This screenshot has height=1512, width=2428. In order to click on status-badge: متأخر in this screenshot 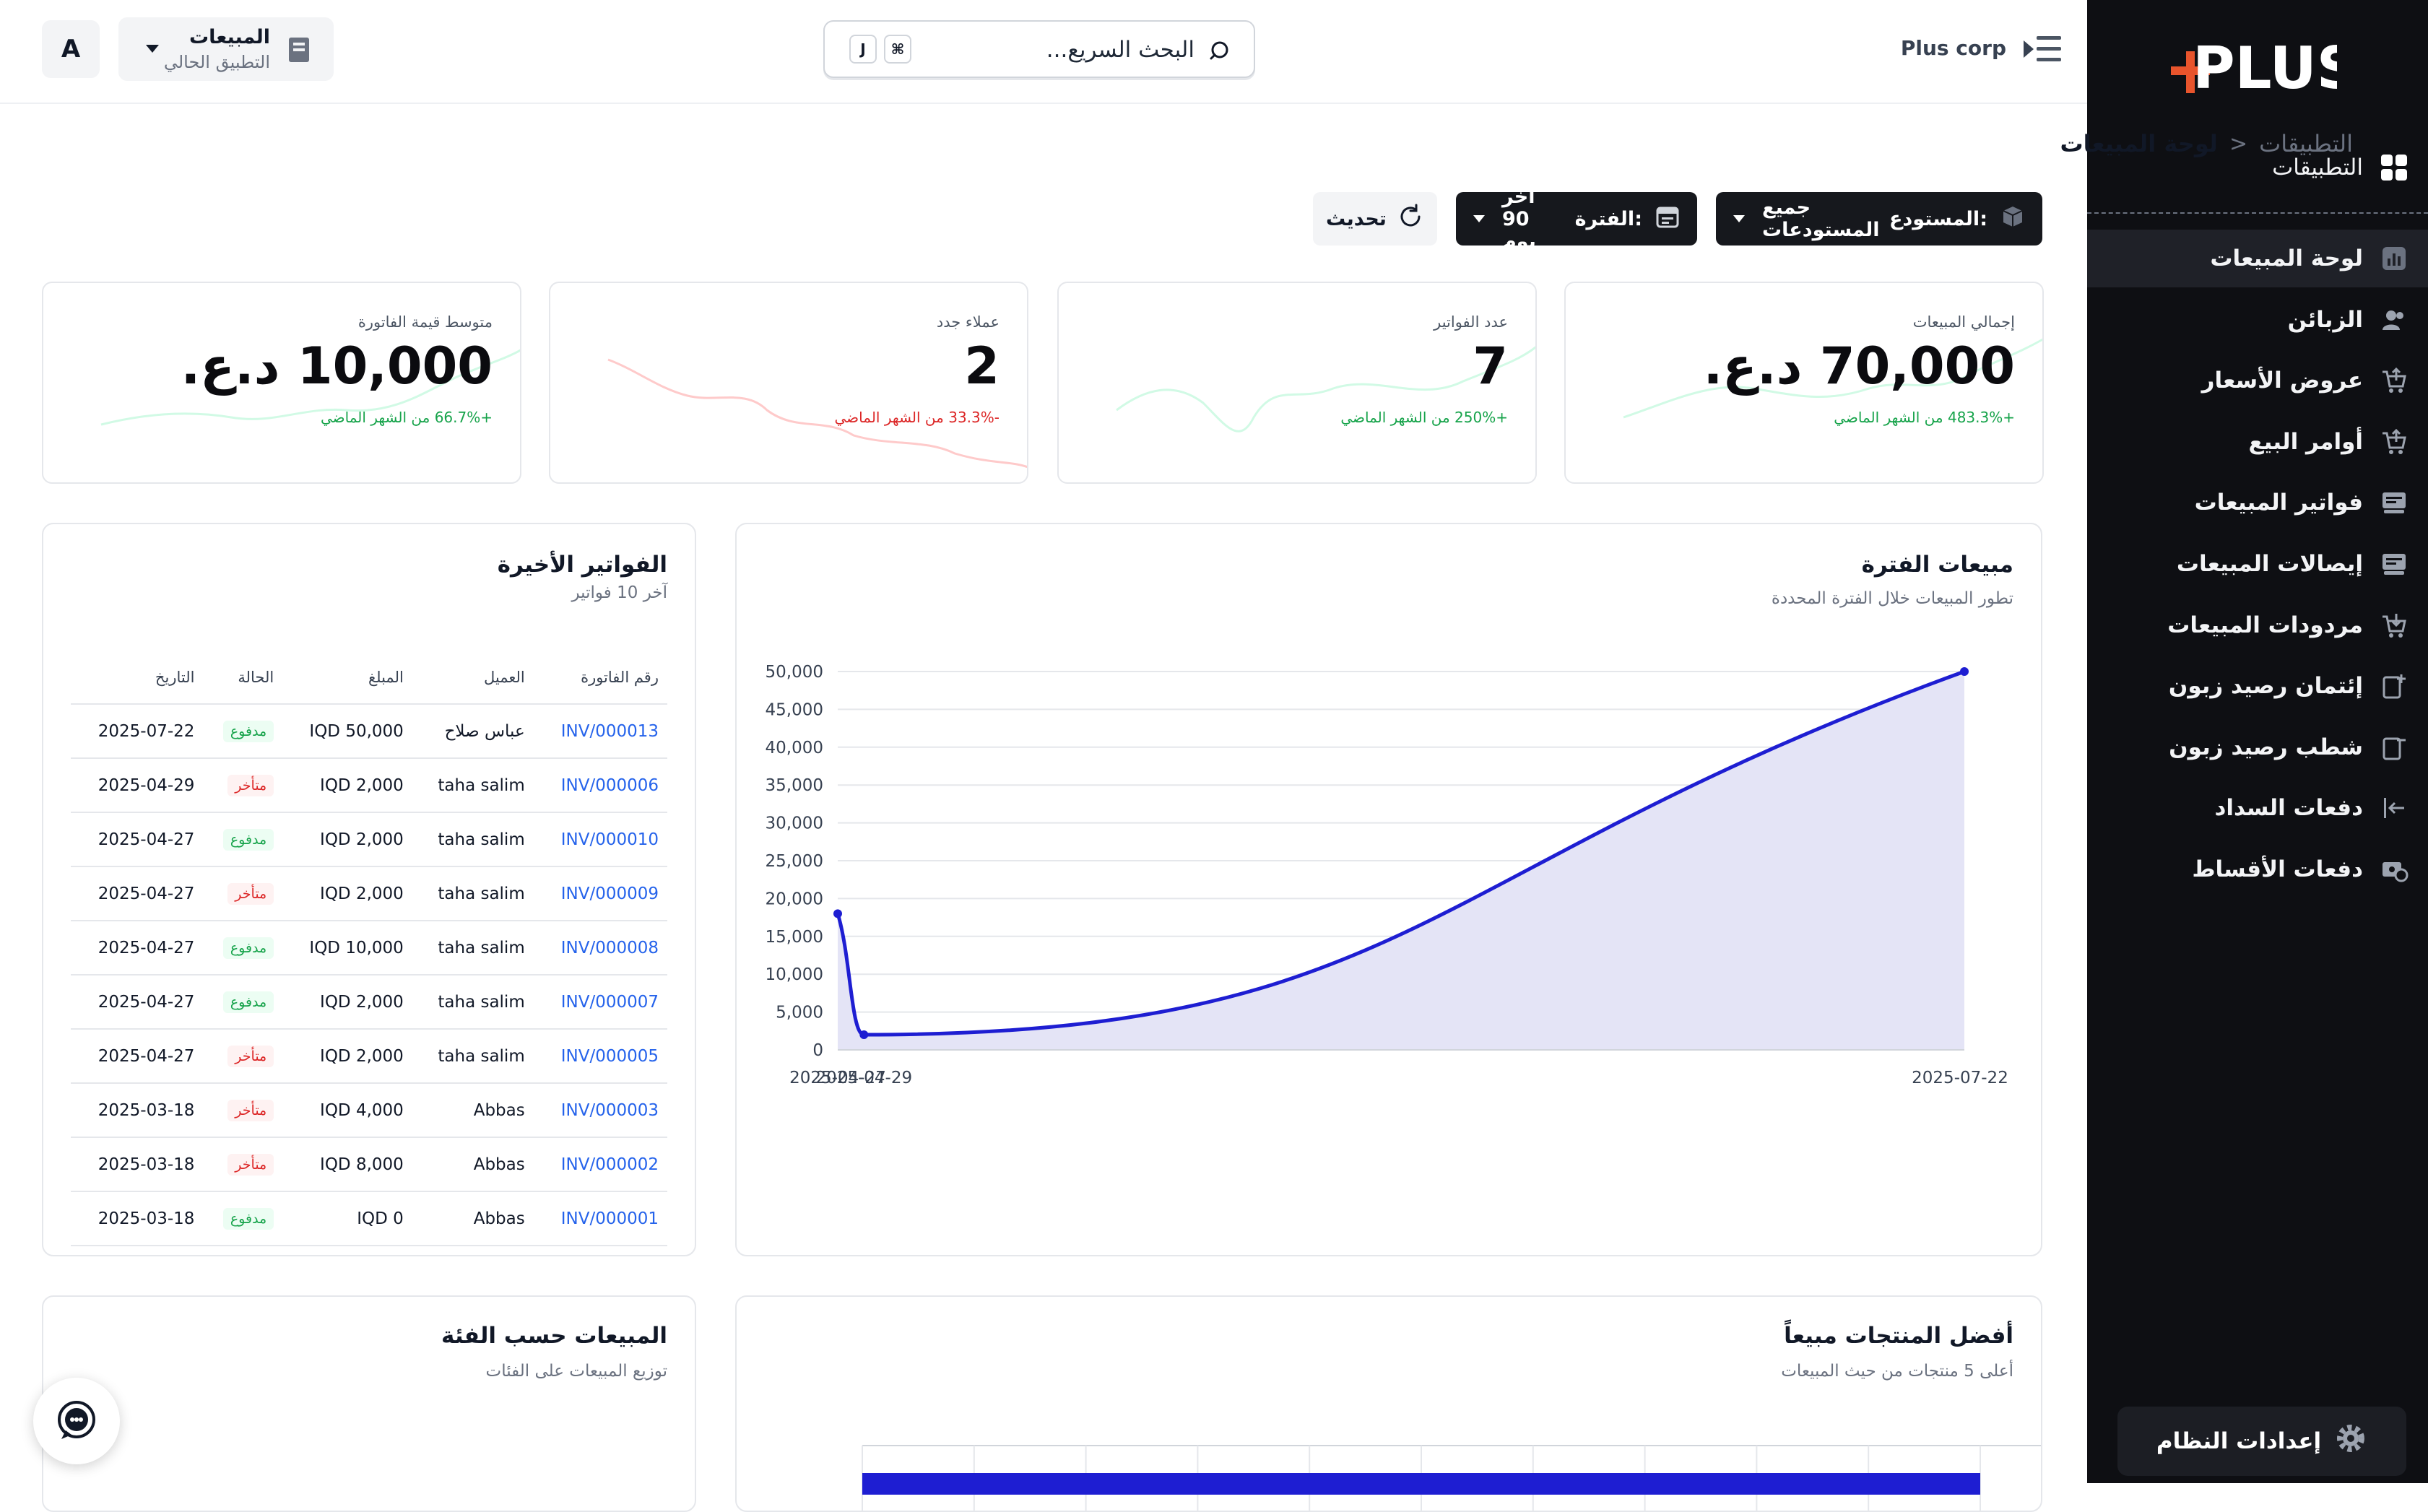, I will do `click(250, 1056)`.